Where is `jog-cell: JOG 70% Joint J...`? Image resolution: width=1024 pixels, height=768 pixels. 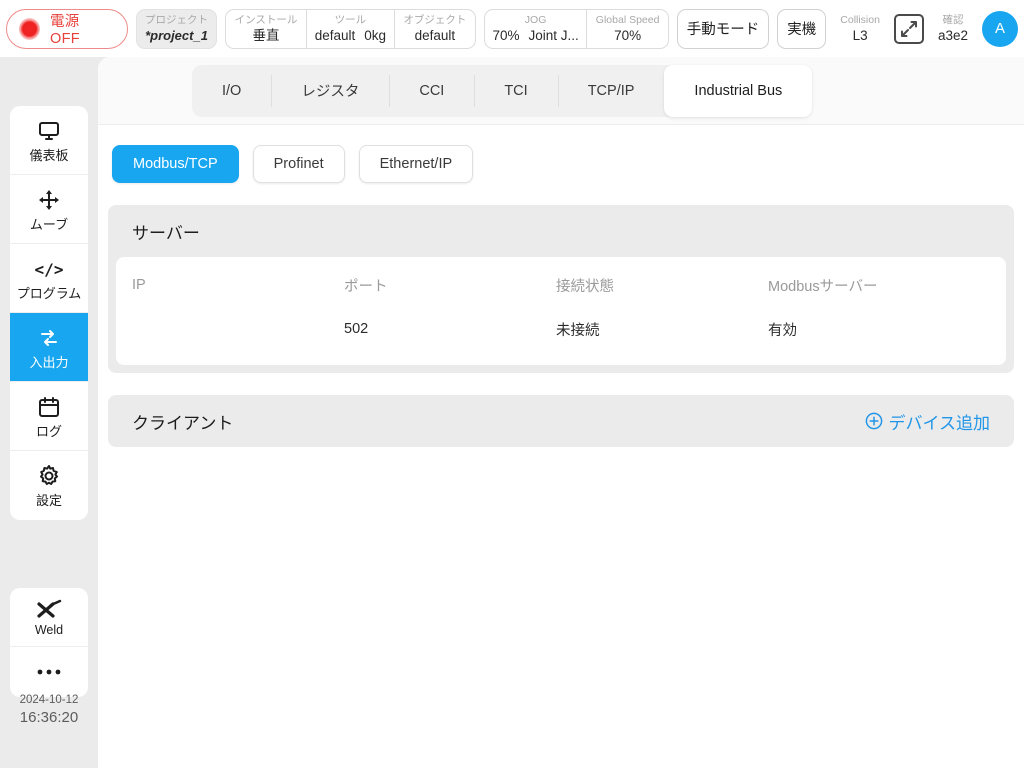 jog-cell: JOG 70% Joint J... is located at coordinates (536, 29).